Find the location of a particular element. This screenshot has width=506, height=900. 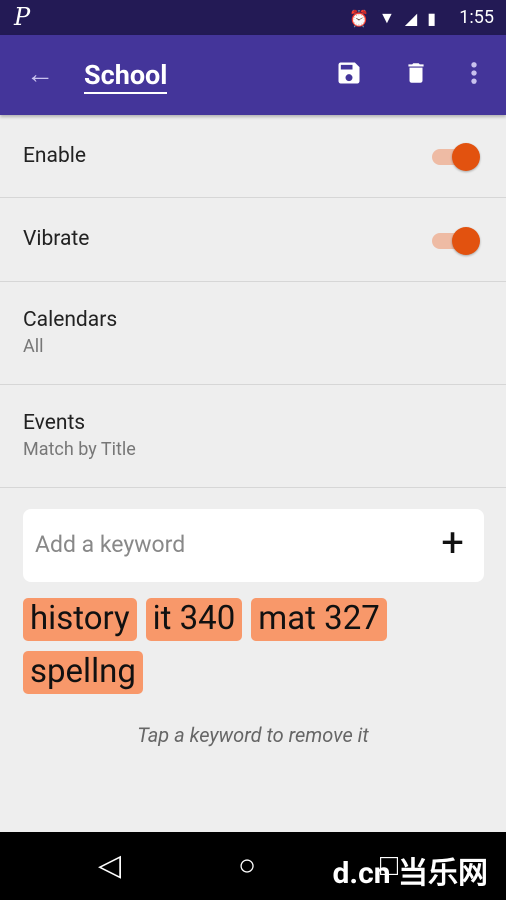

back-arrow-icon: ← is located at coordinates (40, 73).